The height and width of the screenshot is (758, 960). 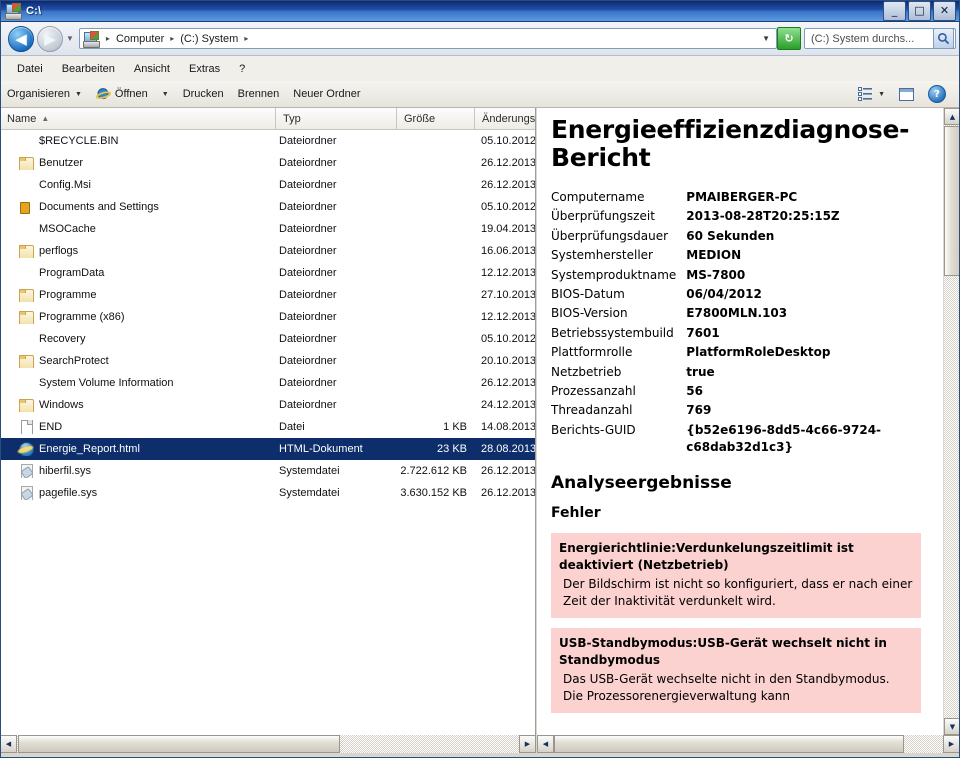 I want to click on file-name-label: Energie_Report.html, so click(x=89, y=449).